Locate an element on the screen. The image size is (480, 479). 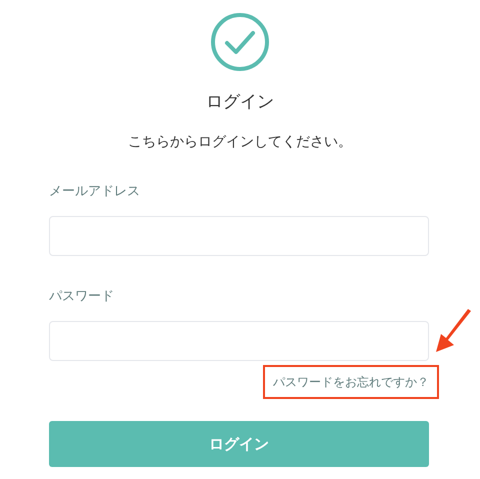
pointer-arrow is located at coordinates (454, 331).